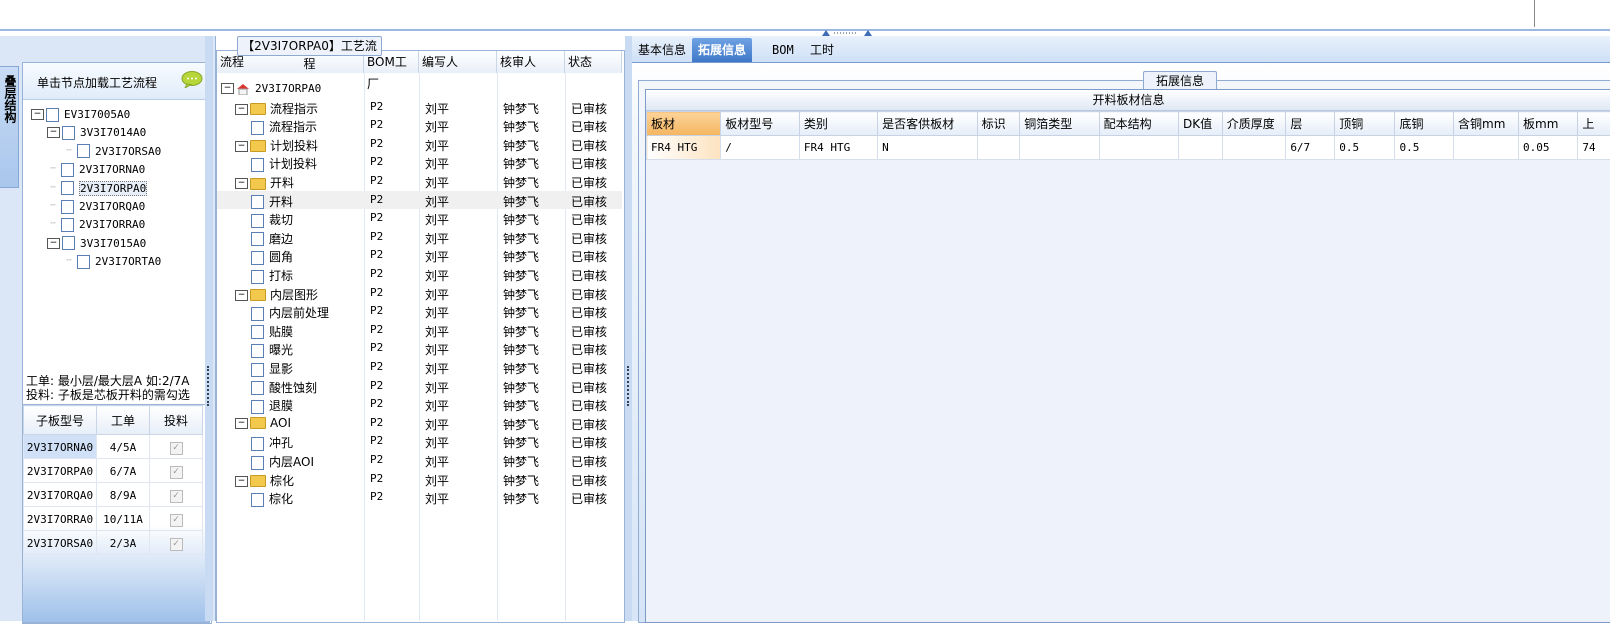  What do you see at coordinates (209, 328) in the screenshot?
I see `left-splitter` at bounding box center [209, 328].